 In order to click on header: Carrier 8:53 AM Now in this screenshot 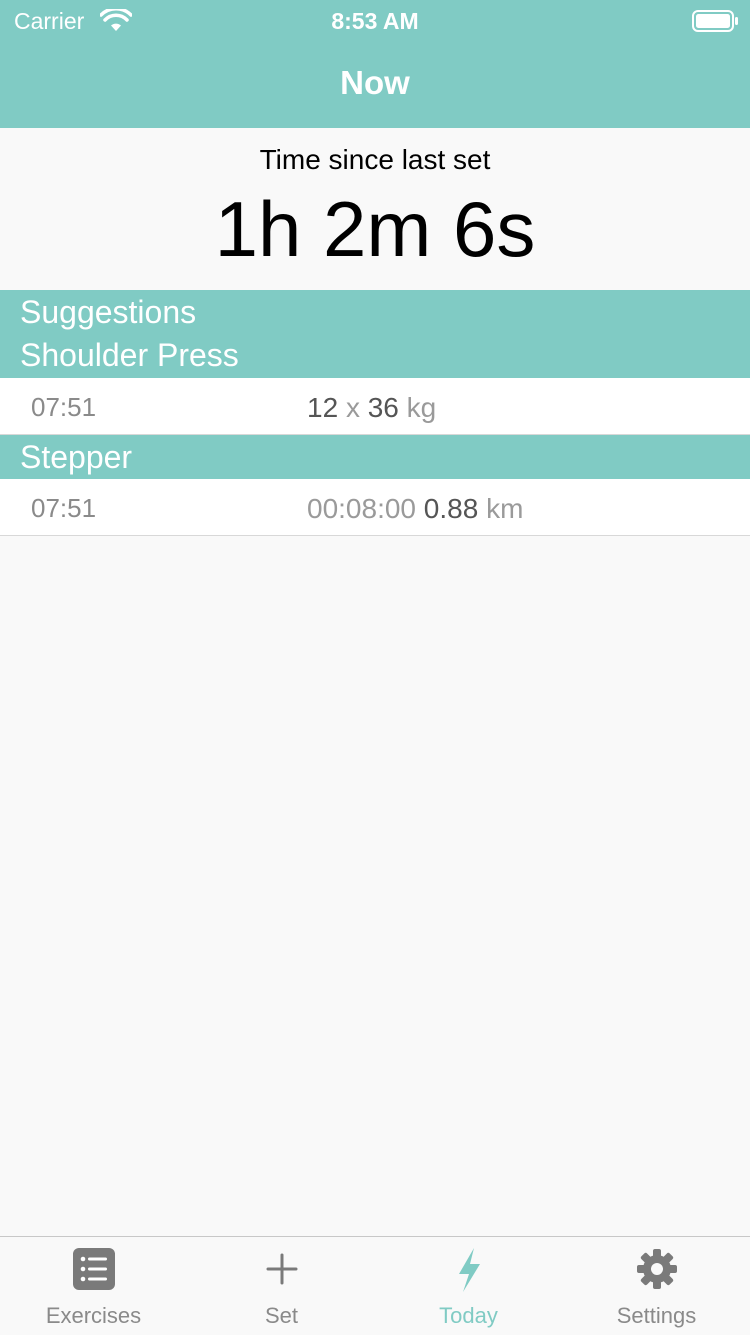, I will do `click(375, 64)`.